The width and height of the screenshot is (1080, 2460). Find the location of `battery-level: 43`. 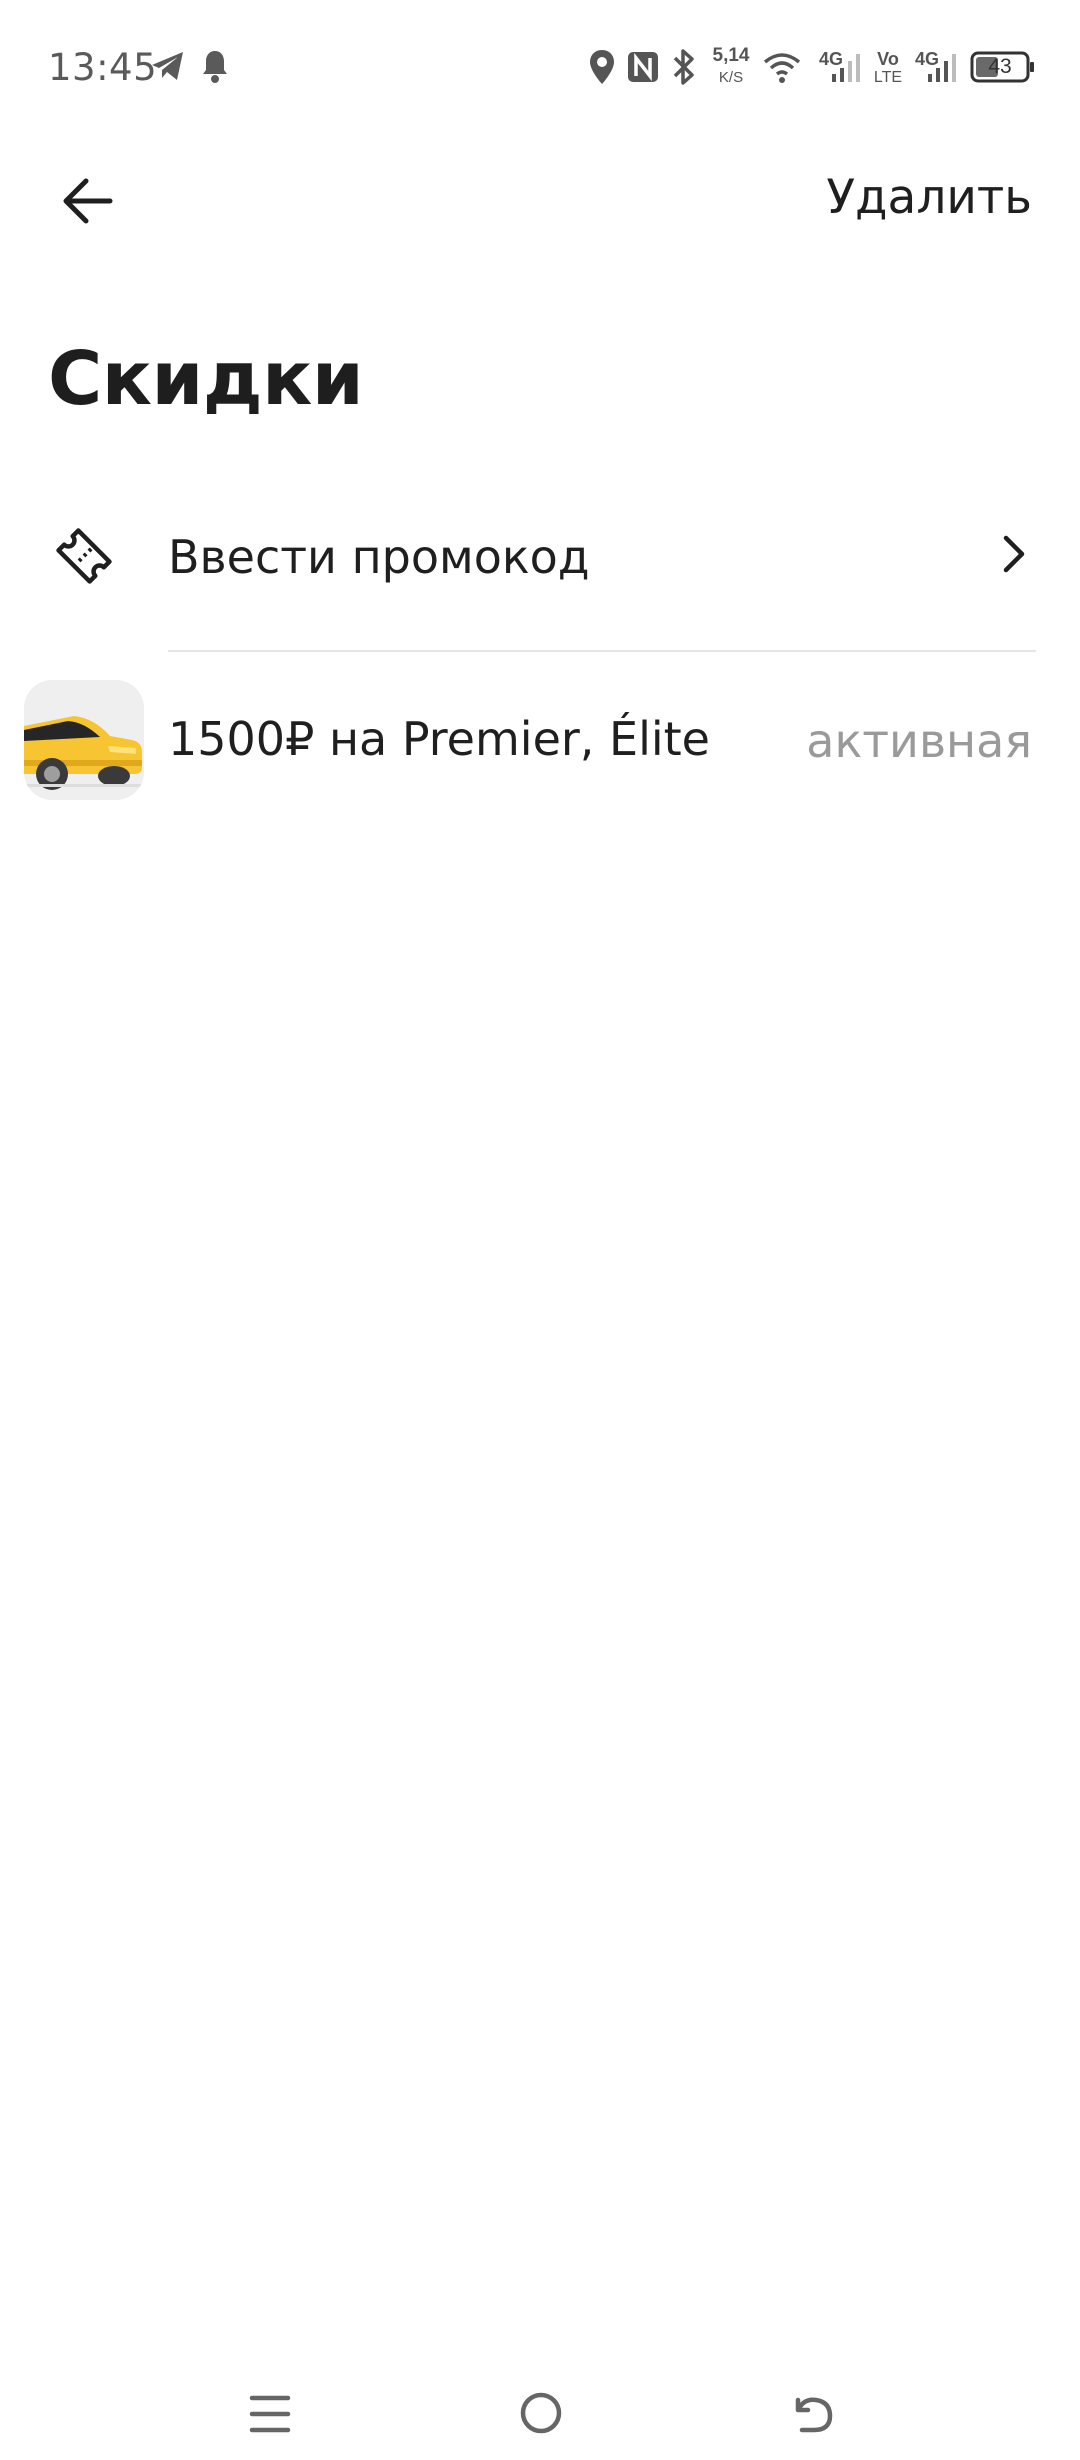

battery-level: 43 is located at coordinates (1000, 66).